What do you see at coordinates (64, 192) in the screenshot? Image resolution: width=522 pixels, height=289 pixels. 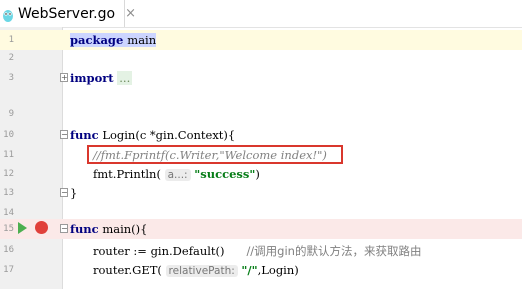 I see `fold-end-icon: −` at bounding box center [64, 192].